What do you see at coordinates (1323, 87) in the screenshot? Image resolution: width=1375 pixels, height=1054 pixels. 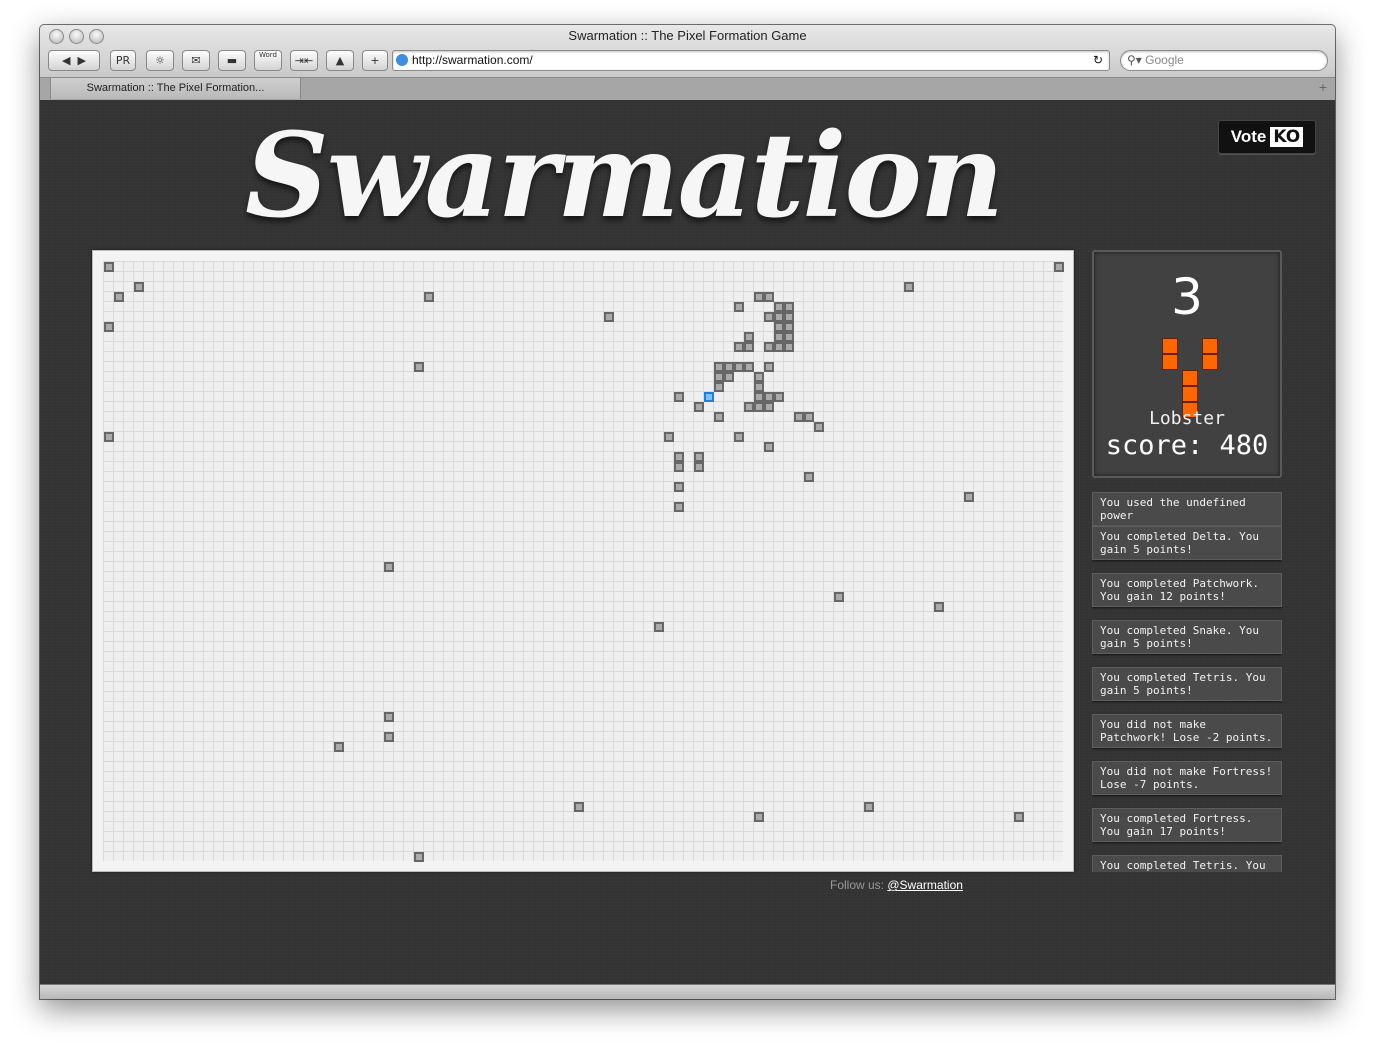 I see `new-tab-icon: +` at bounding box center [1323, 87].